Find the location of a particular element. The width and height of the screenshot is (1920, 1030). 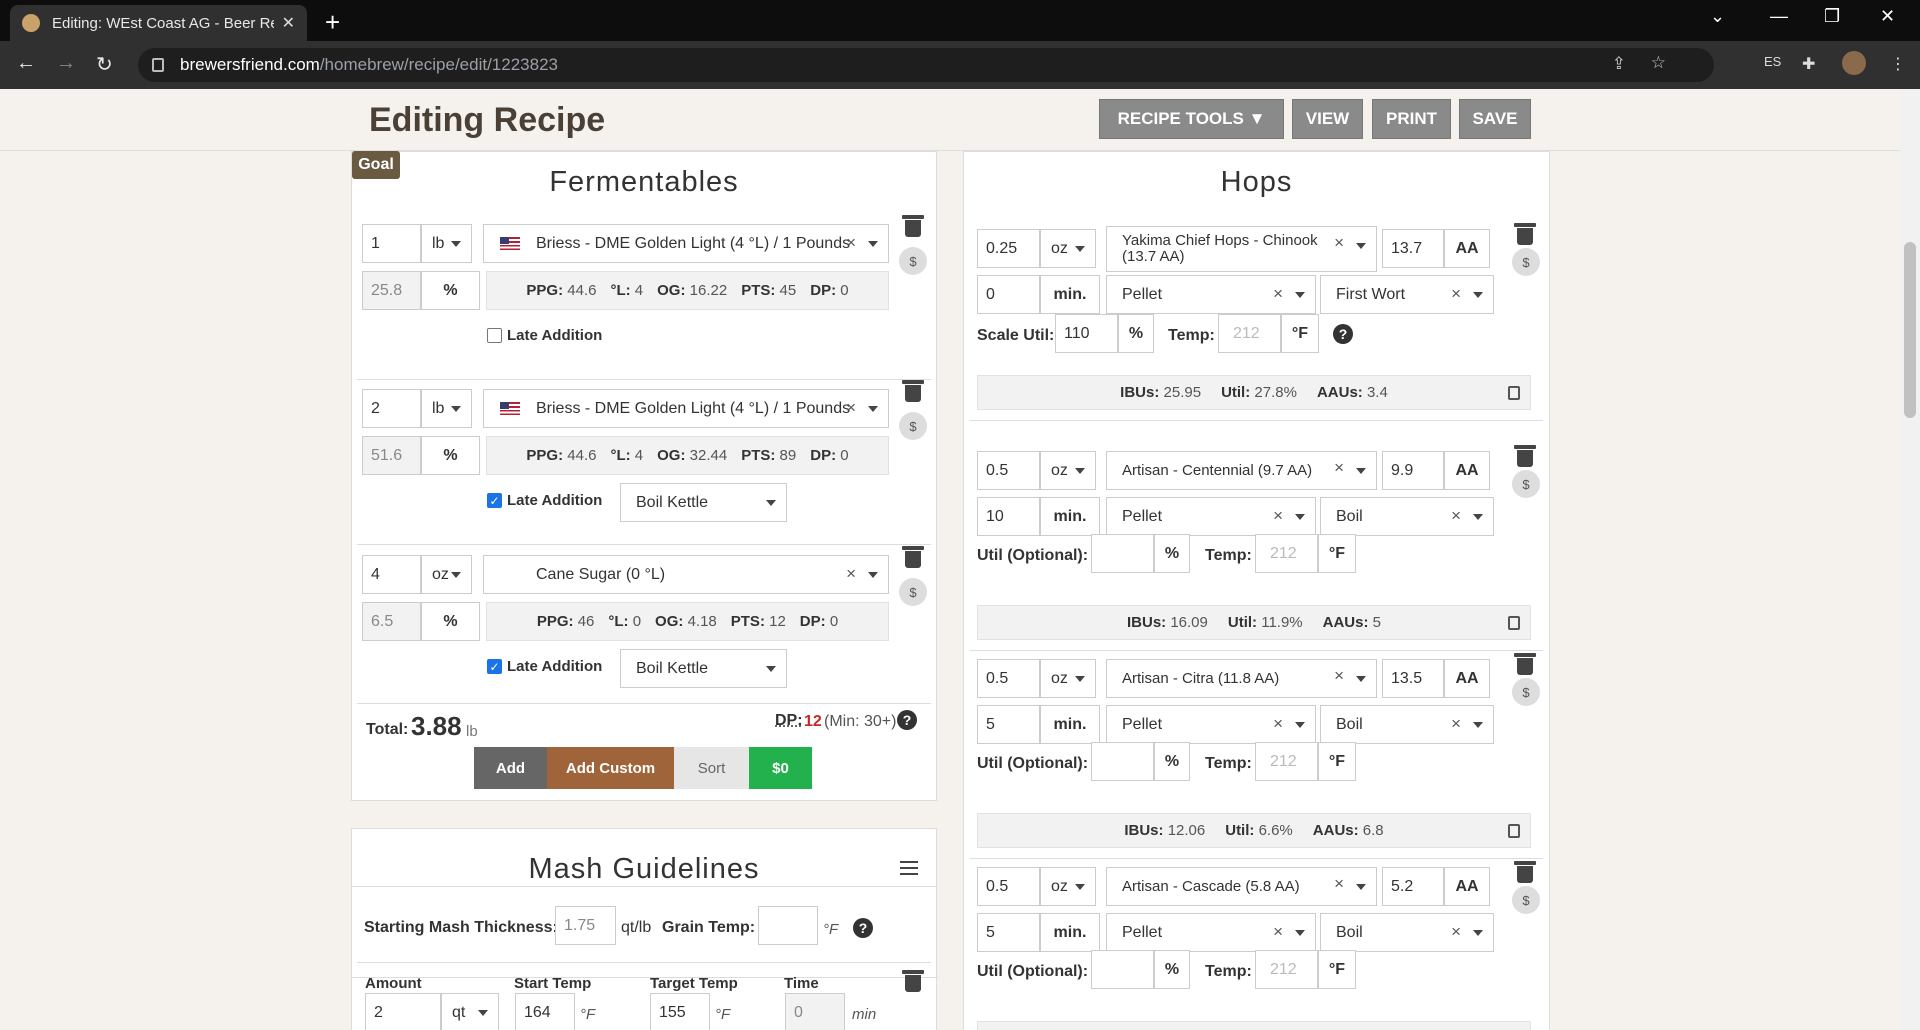

hop-util-input: 110 is located at coordinates (1086, 333).